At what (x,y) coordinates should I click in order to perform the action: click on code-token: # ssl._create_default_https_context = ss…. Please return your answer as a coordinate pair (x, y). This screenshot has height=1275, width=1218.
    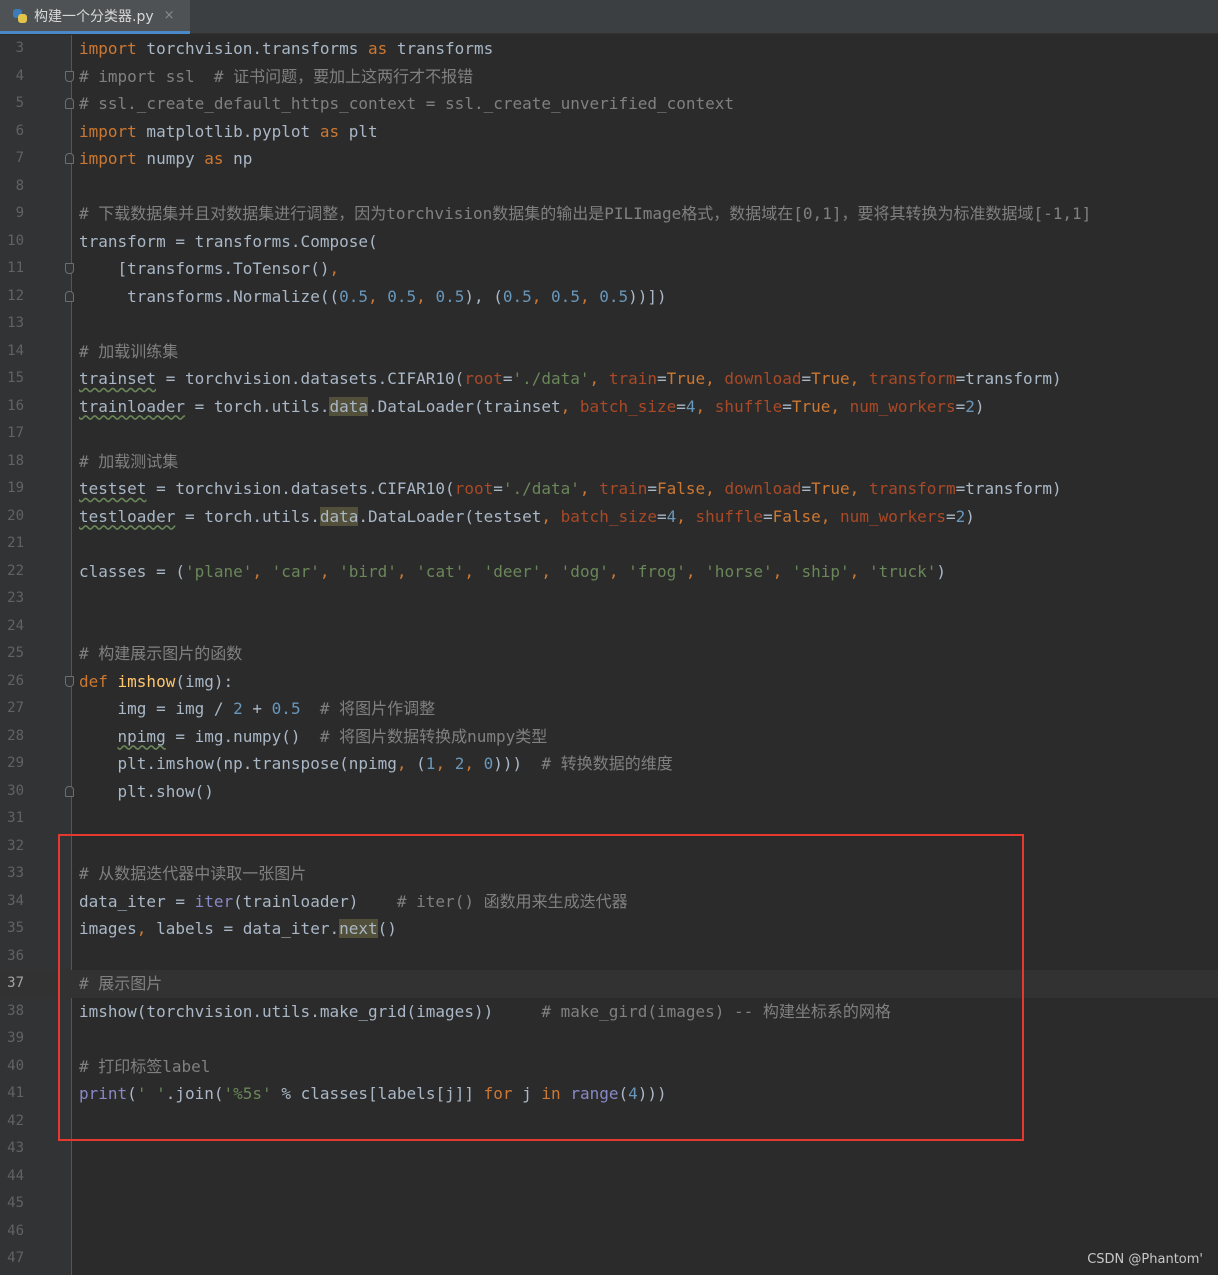
    Looking at the image, I should click on (407, 103).